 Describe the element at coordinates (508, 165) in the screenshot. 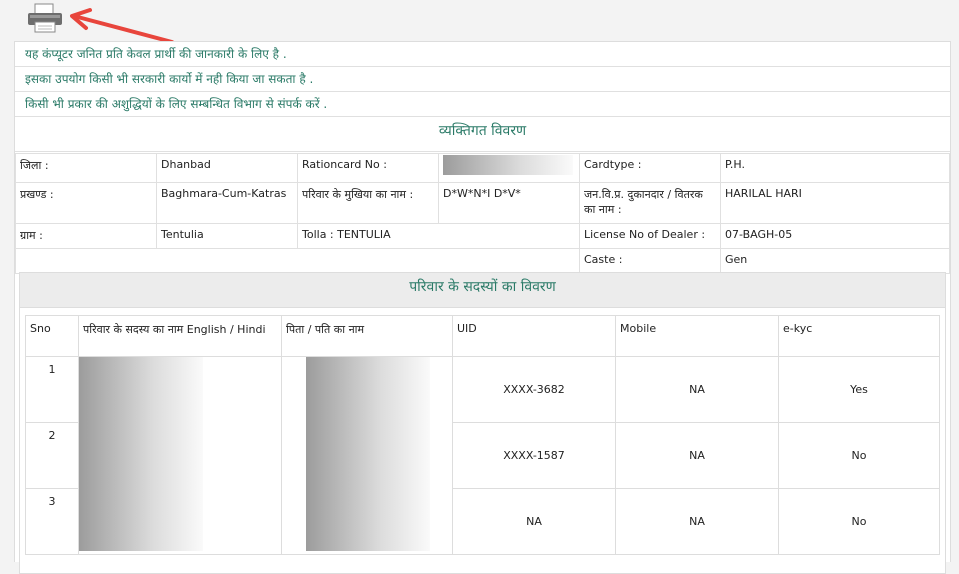

I see `redacted-rationcard` at that location.